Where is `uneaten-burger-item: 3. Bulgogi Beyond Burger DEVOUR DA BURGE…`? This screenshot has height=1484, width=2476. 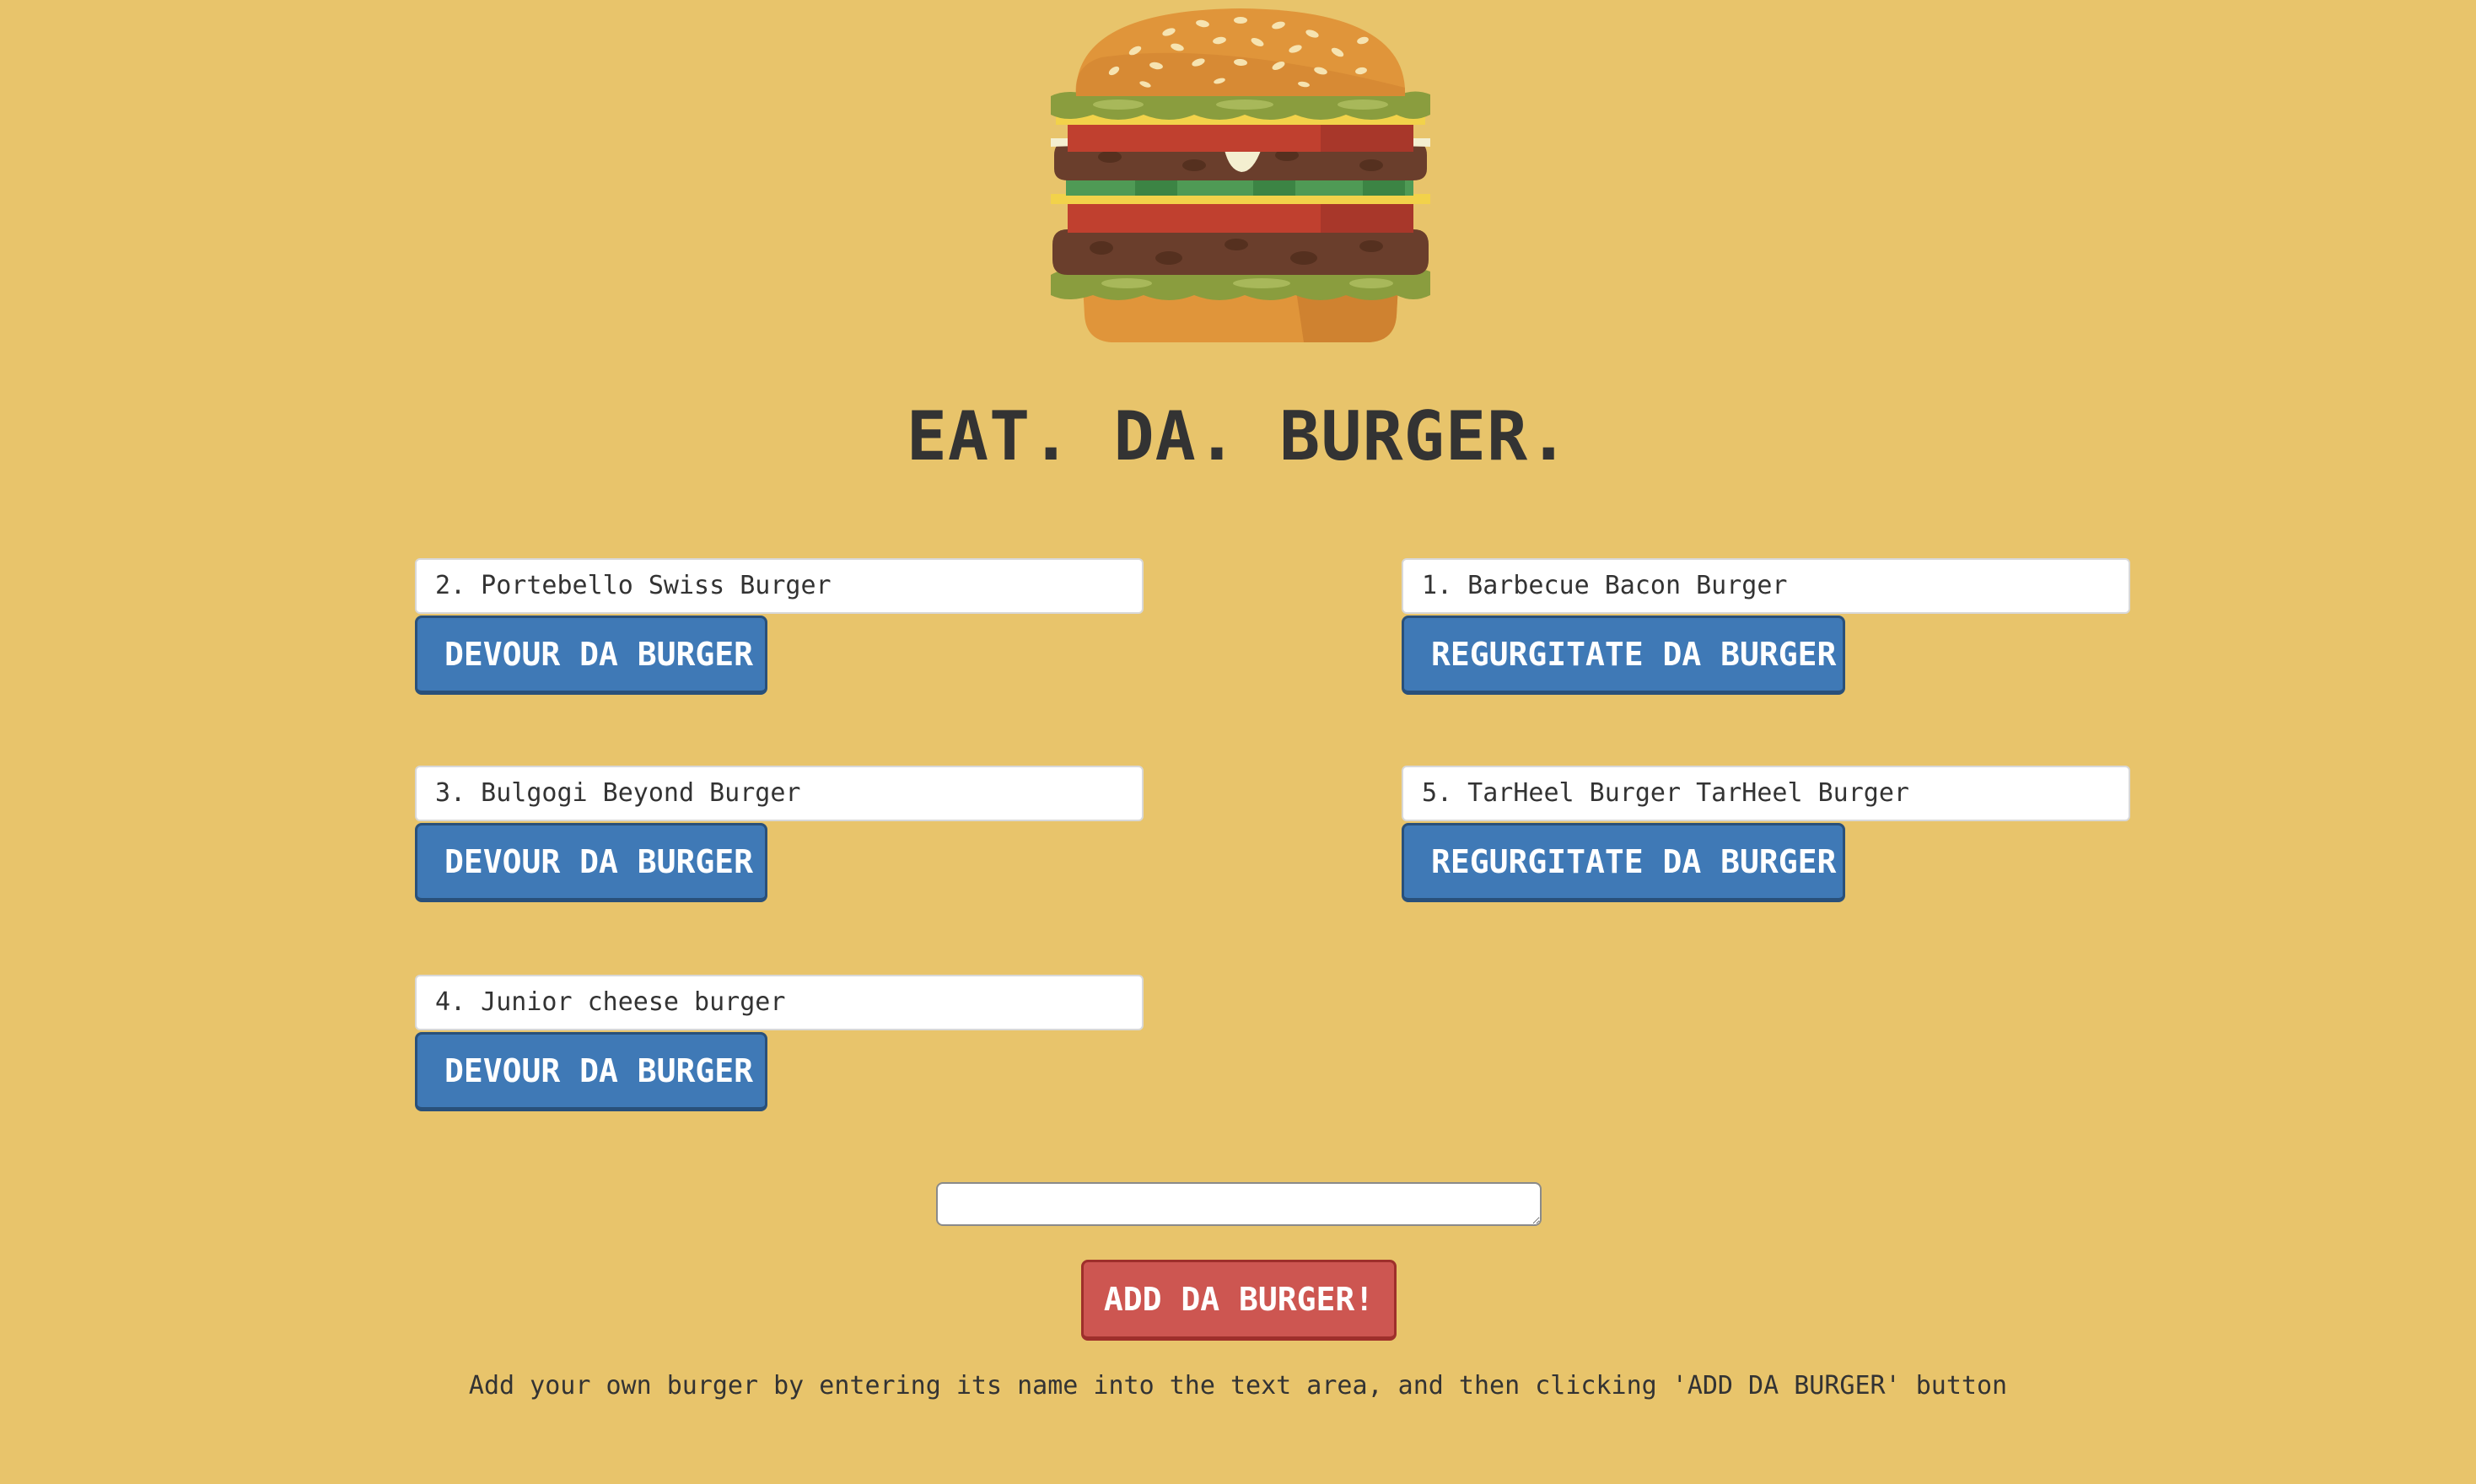
uneaten-burger-item: 3. Bulgogi Beyond Burger DEVOUR DA BURGE… is located at coordinates (779, 834).